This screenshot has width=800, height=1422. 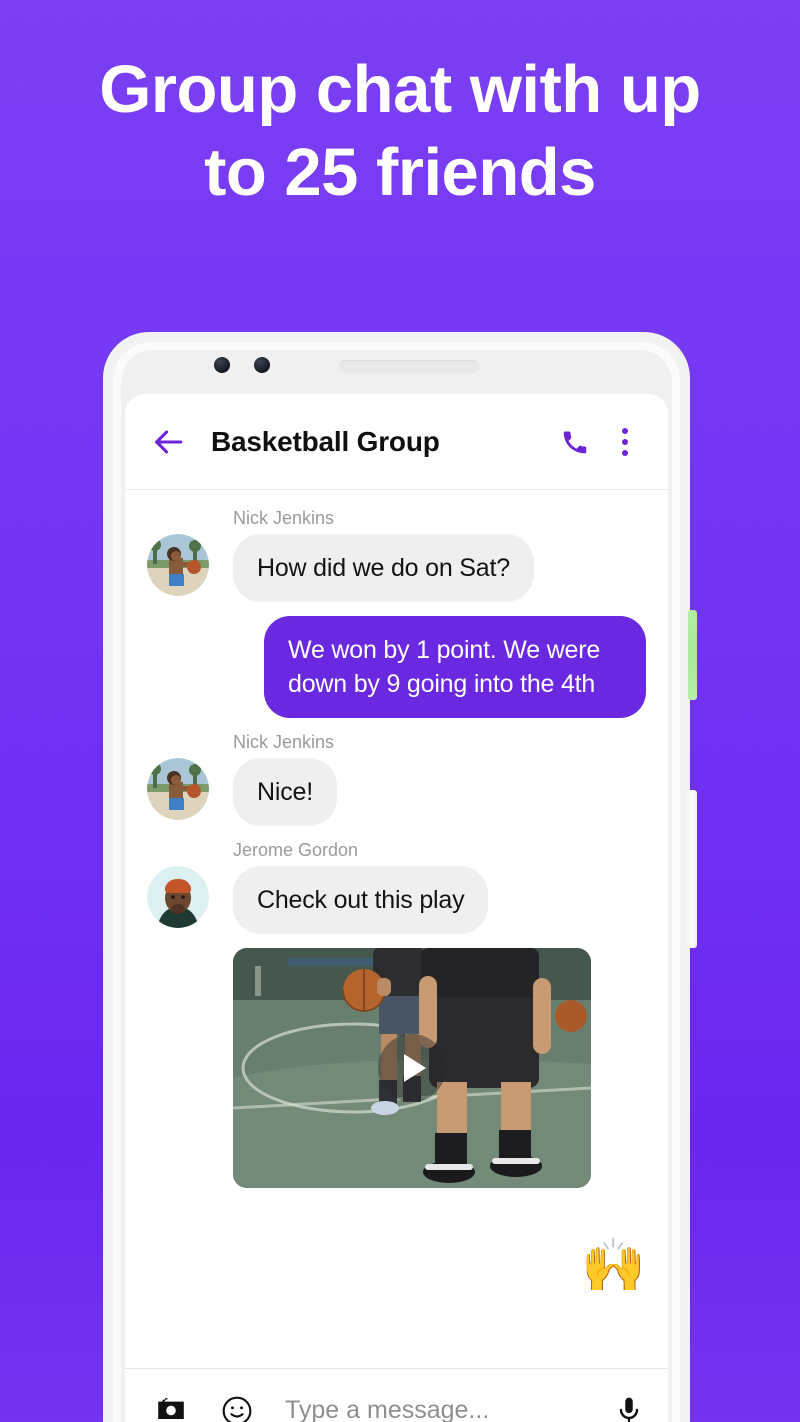 What do you see at coordinates (383, 568) in the screenshot?
I see `message-bubble: How did we do on Sat?` at bounding box center [383, 568].